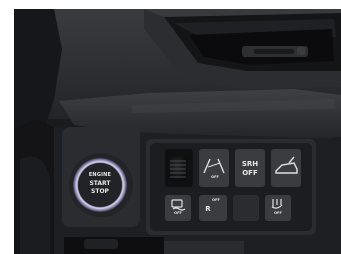 The width and height of the screenshot is (341, 254). I want to click on vdc-off-label: OFF, so click(178, 213).